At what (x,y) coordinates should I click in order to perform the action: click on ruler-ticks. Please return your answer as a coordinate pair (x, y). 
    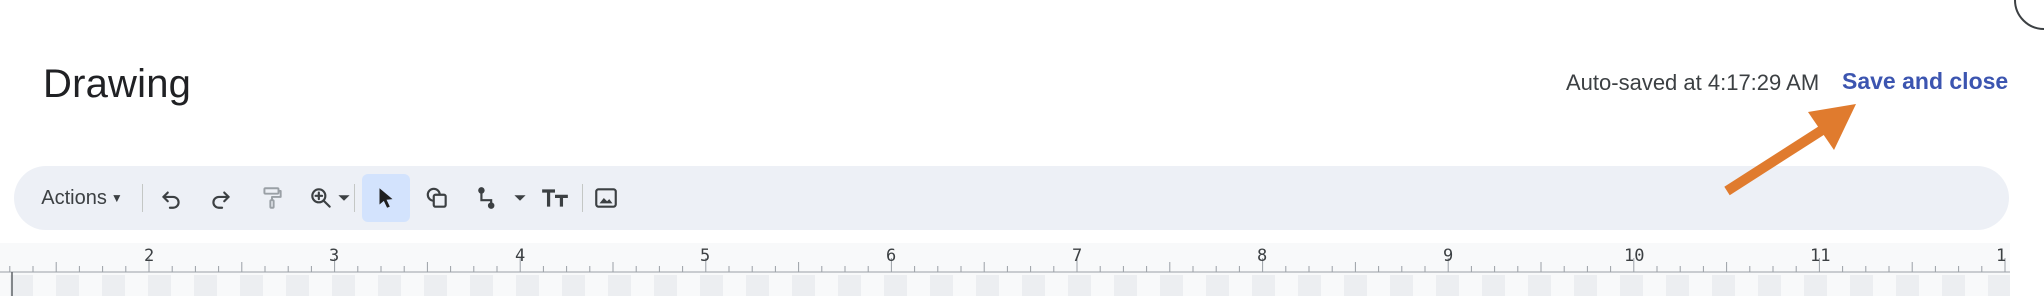
    Looking at the image, I should click on (1005, 277).